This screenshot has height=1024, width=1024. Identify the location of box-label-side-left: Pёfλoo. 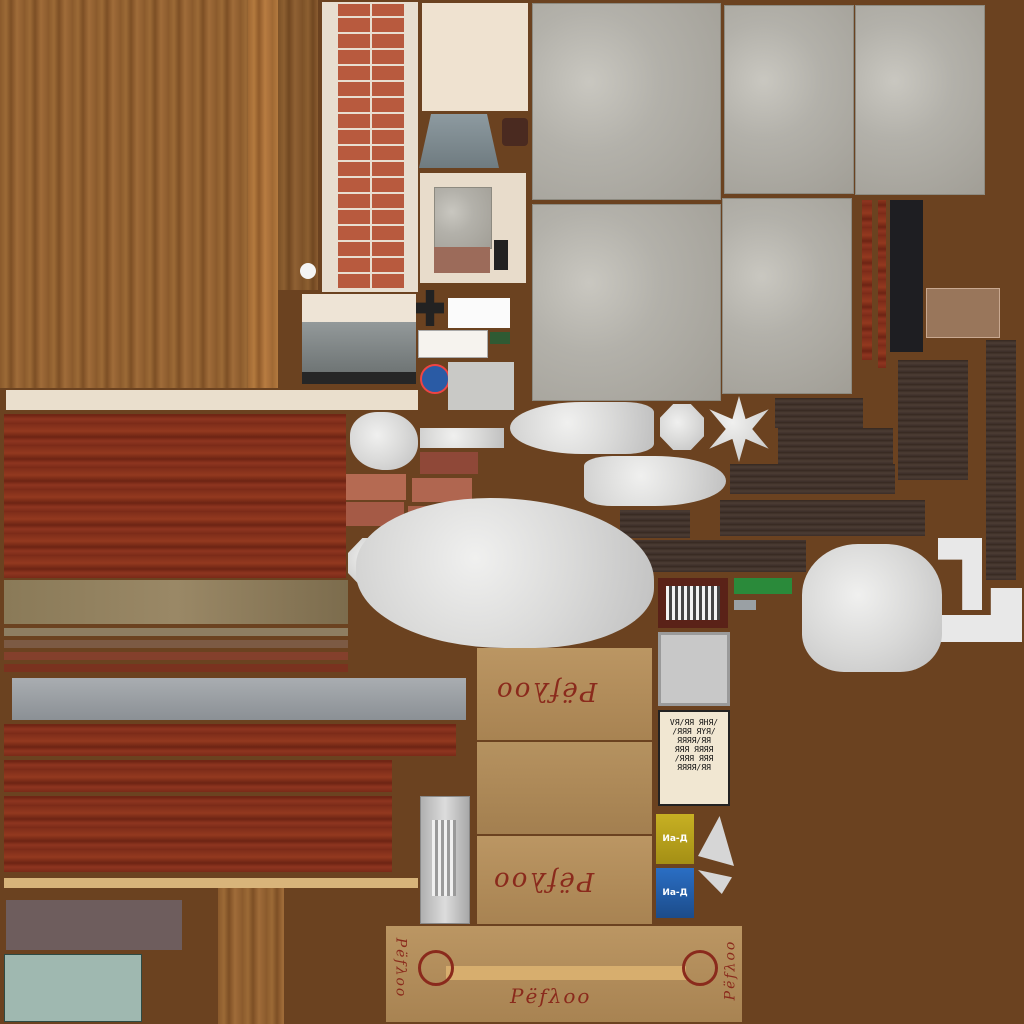
(400, 968).